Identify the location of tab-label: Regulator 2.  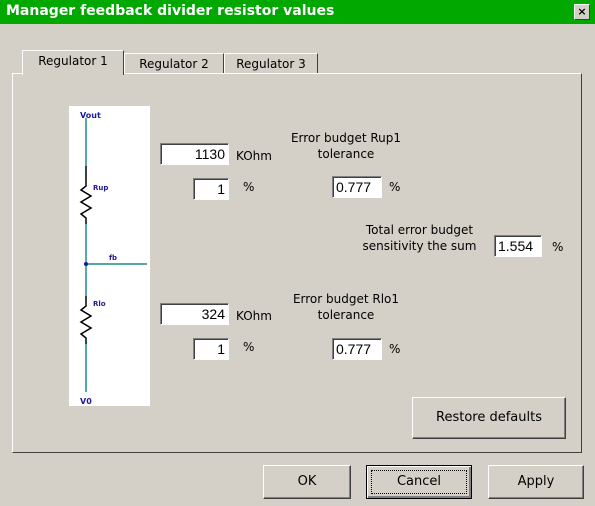
(174, 64).